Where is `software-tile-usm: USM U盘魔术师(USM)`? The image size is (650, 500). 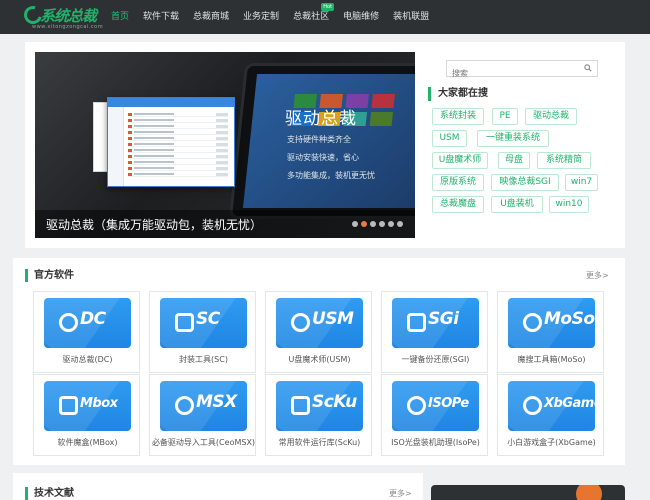
software-tile-usm: USM U盘魔术师(USM) is located at coordinates (318, 332).